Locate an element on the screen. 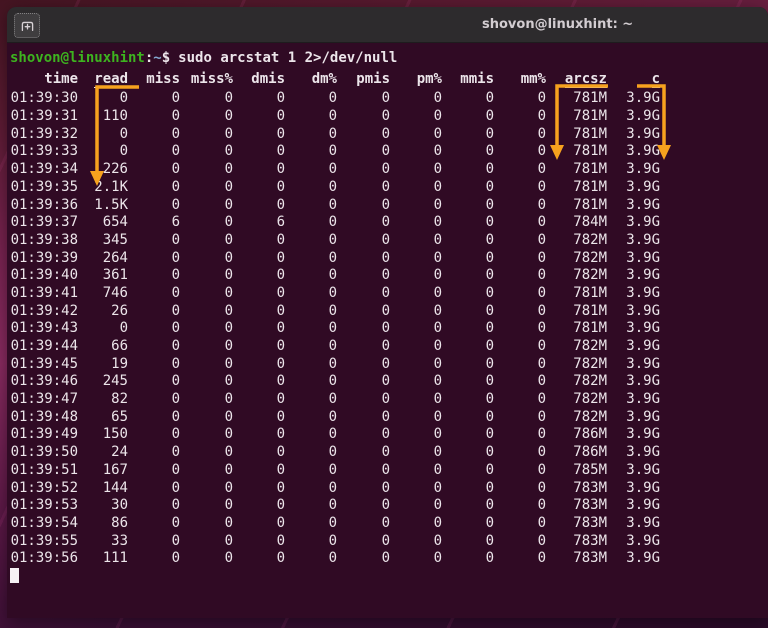  cell-read: 24 is located at coordinates (119, 452).